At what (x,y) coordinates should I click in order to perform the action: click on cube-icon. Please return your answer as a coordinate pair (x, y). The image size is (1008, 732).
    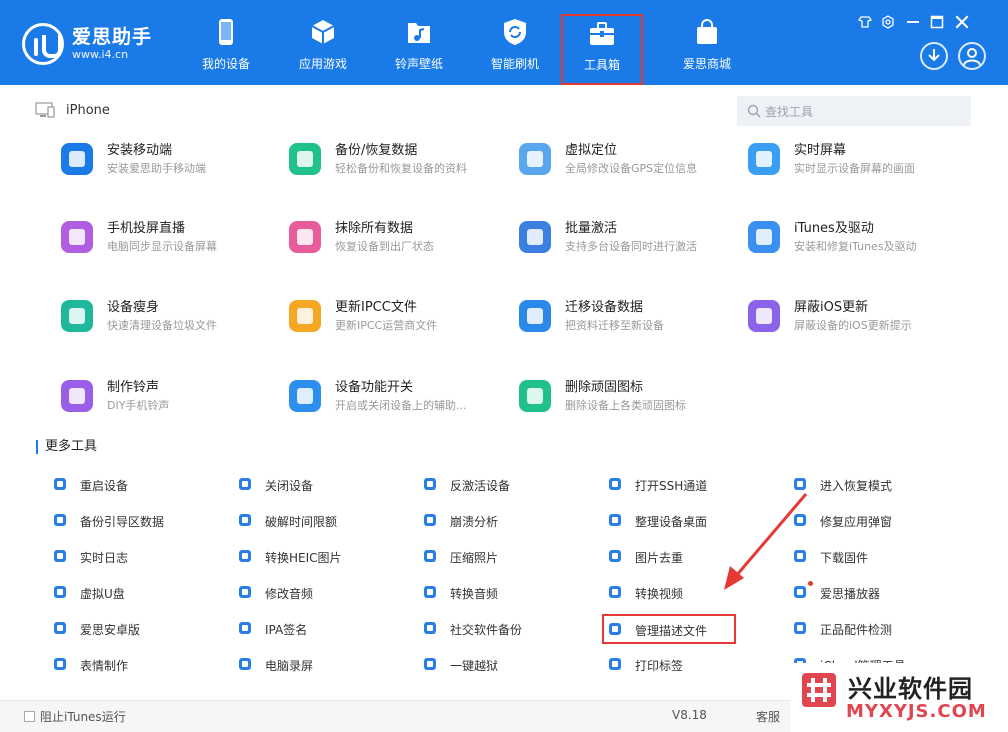
    Looking at the image, I should click on (323, 32).